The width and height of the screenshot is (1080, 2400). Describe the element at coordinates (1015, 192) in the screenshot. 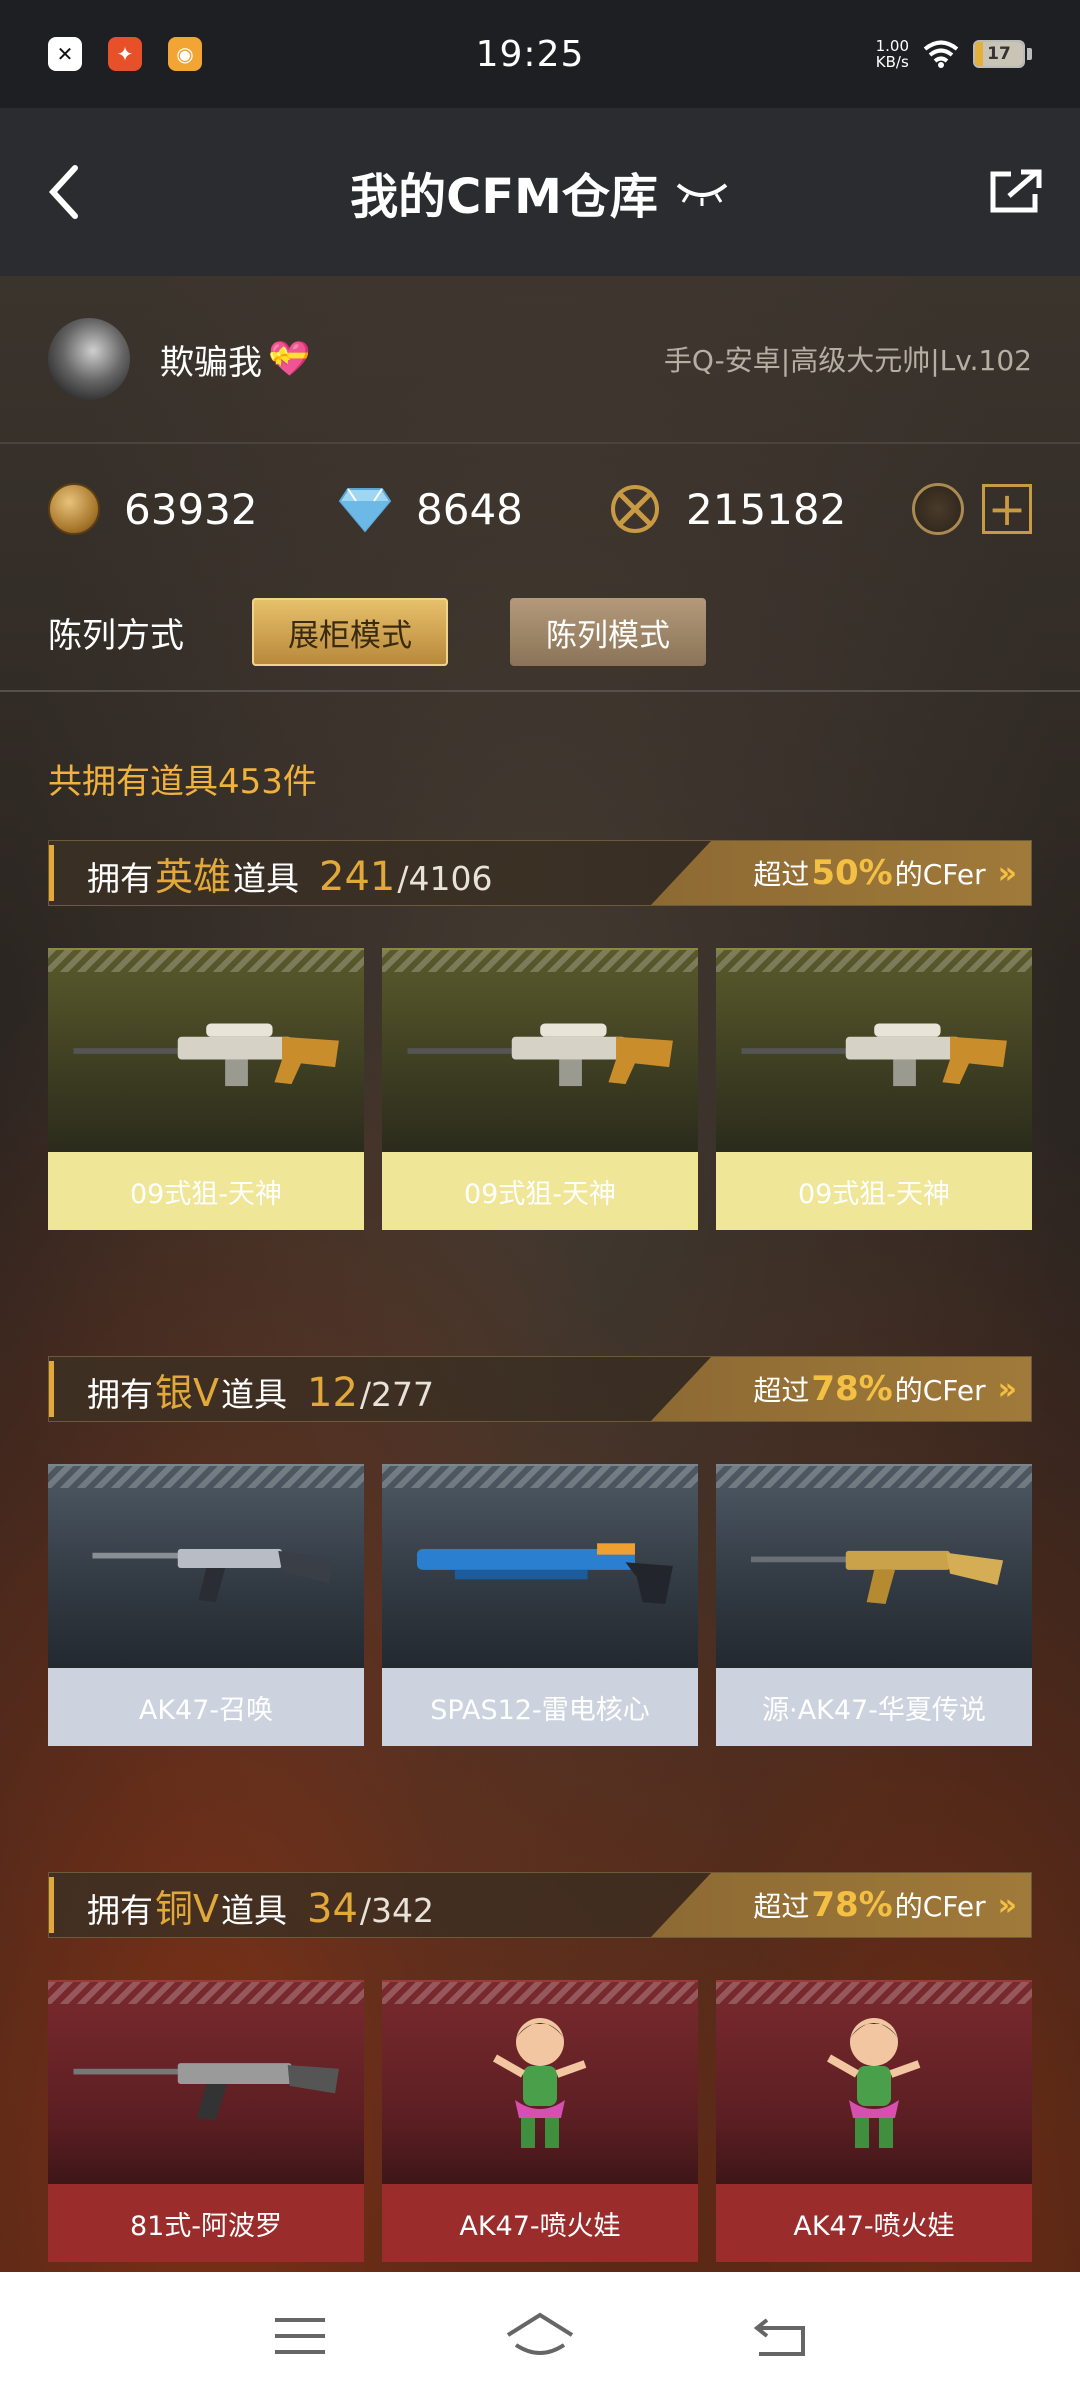

I see `share-button` at that location.